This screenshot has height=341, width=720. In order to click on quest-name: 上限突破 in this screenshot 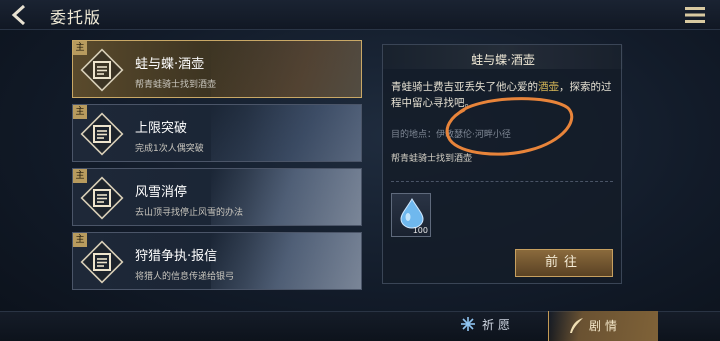, I will do `click(161, 128)`.